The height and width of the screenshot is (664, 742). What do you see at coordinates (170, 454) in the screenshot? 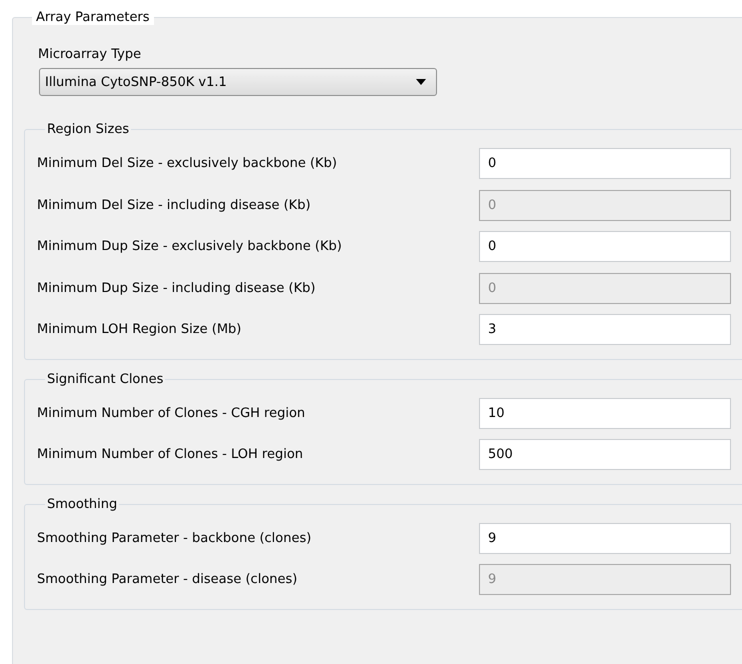
I see `field-label: Minimum Number of Clones - LOH region` at bounding box center [170, 454].